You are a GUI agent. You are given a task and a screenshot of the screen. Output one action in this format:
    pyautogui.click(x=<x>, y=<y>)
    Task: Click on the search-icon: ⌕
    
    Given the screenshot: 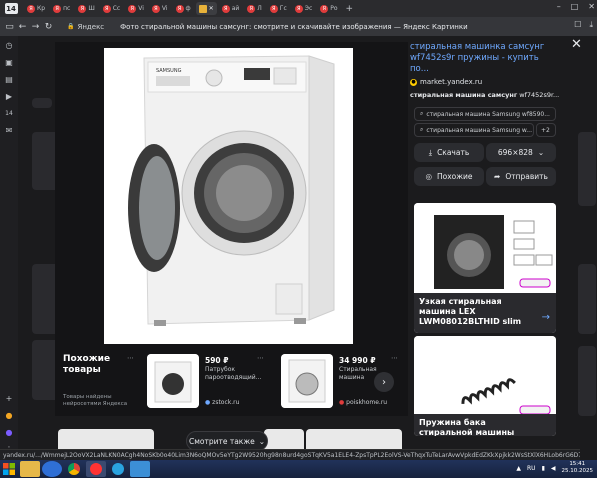 What is the action you would take?
    pyautogui.click(x=422, y=113)
    